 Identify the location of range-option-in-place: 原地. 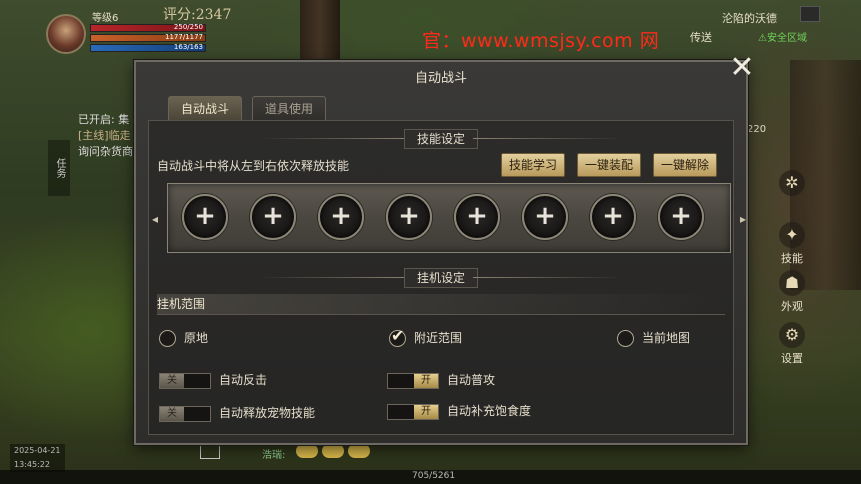
(183, 338).